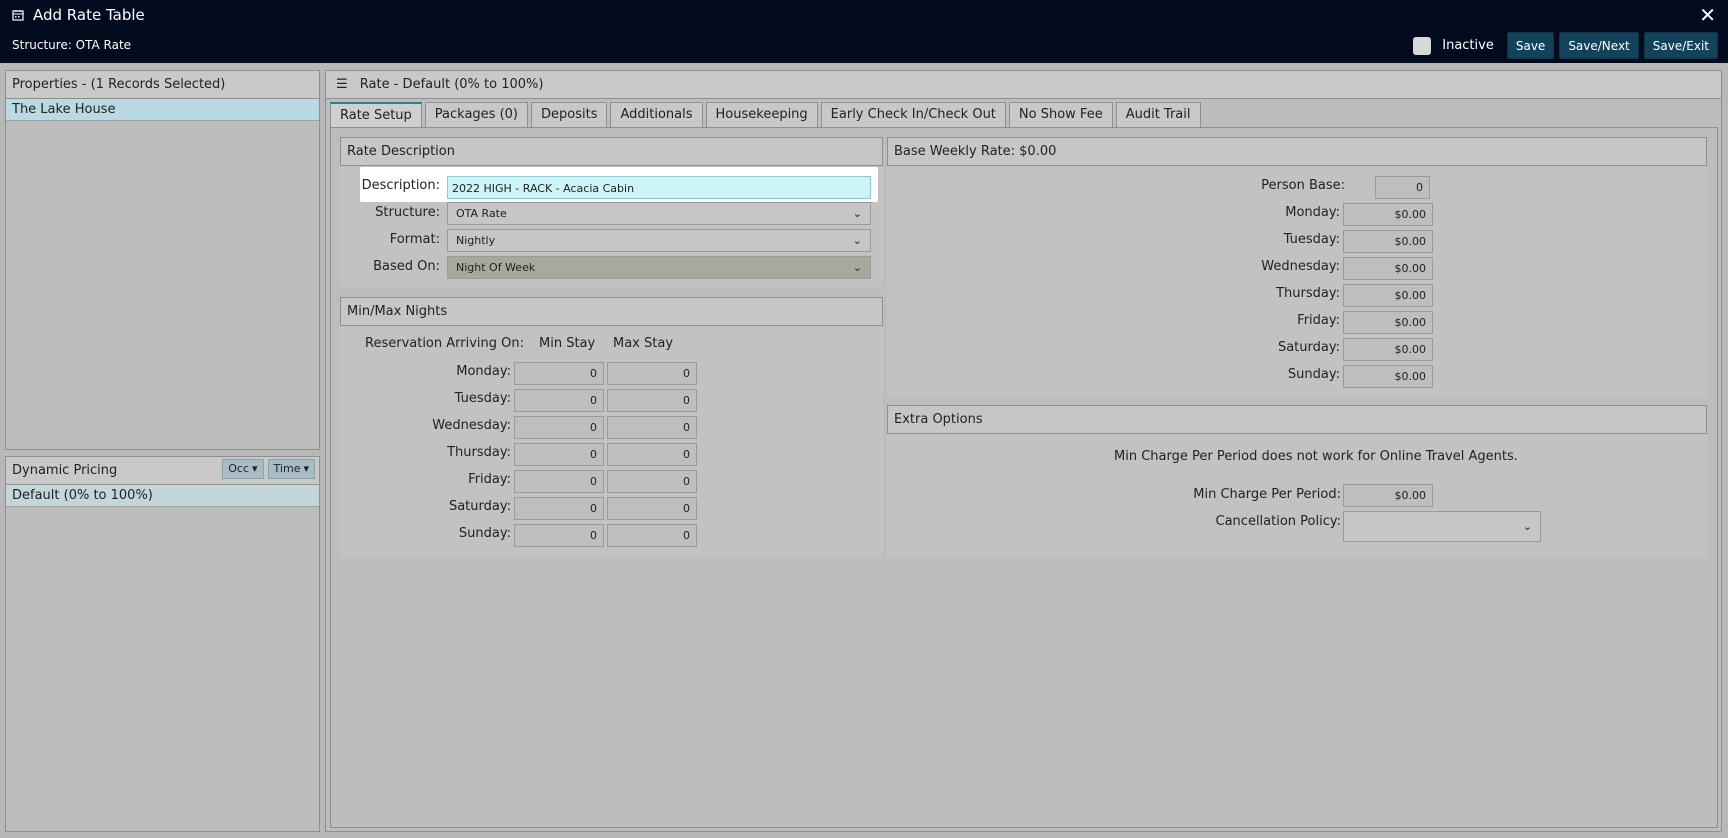  What do you see at coordinates (479, 452) in the screenshot?
I see `minmax-day-label: Thursday:` at bounding box center [479, 452].